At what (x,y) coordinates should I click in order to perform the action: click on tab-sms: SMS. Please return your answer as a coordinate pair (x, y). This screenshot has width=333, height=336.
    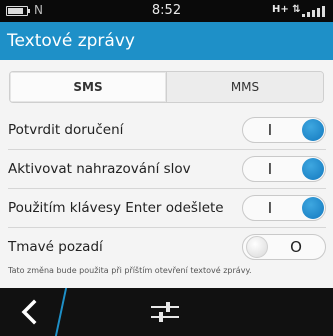
    Looking at the image, I should click on (88, 87).